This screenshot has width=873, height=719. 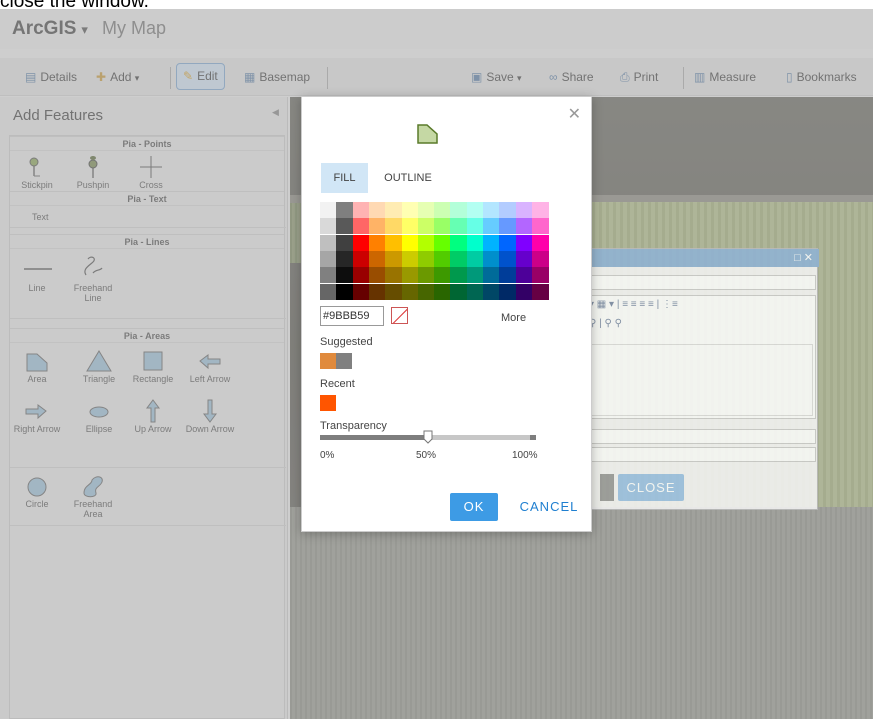 I want to click on tab-fill: FILL, so click(x=344, y=178).